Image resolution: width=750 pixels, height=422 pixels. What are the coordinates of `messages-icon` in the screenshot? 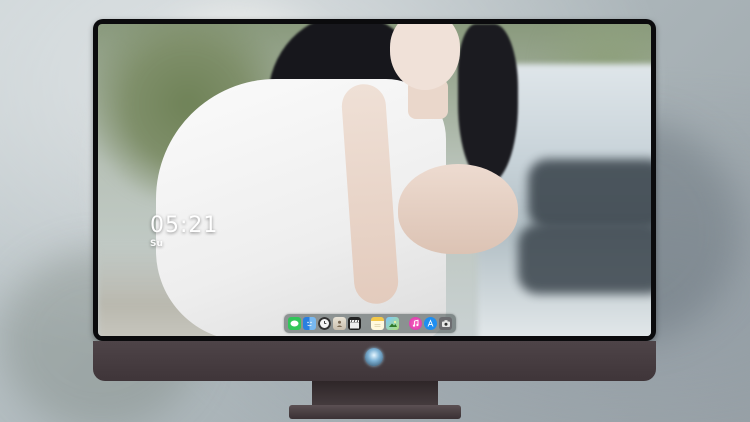 It's located at (294, 323).